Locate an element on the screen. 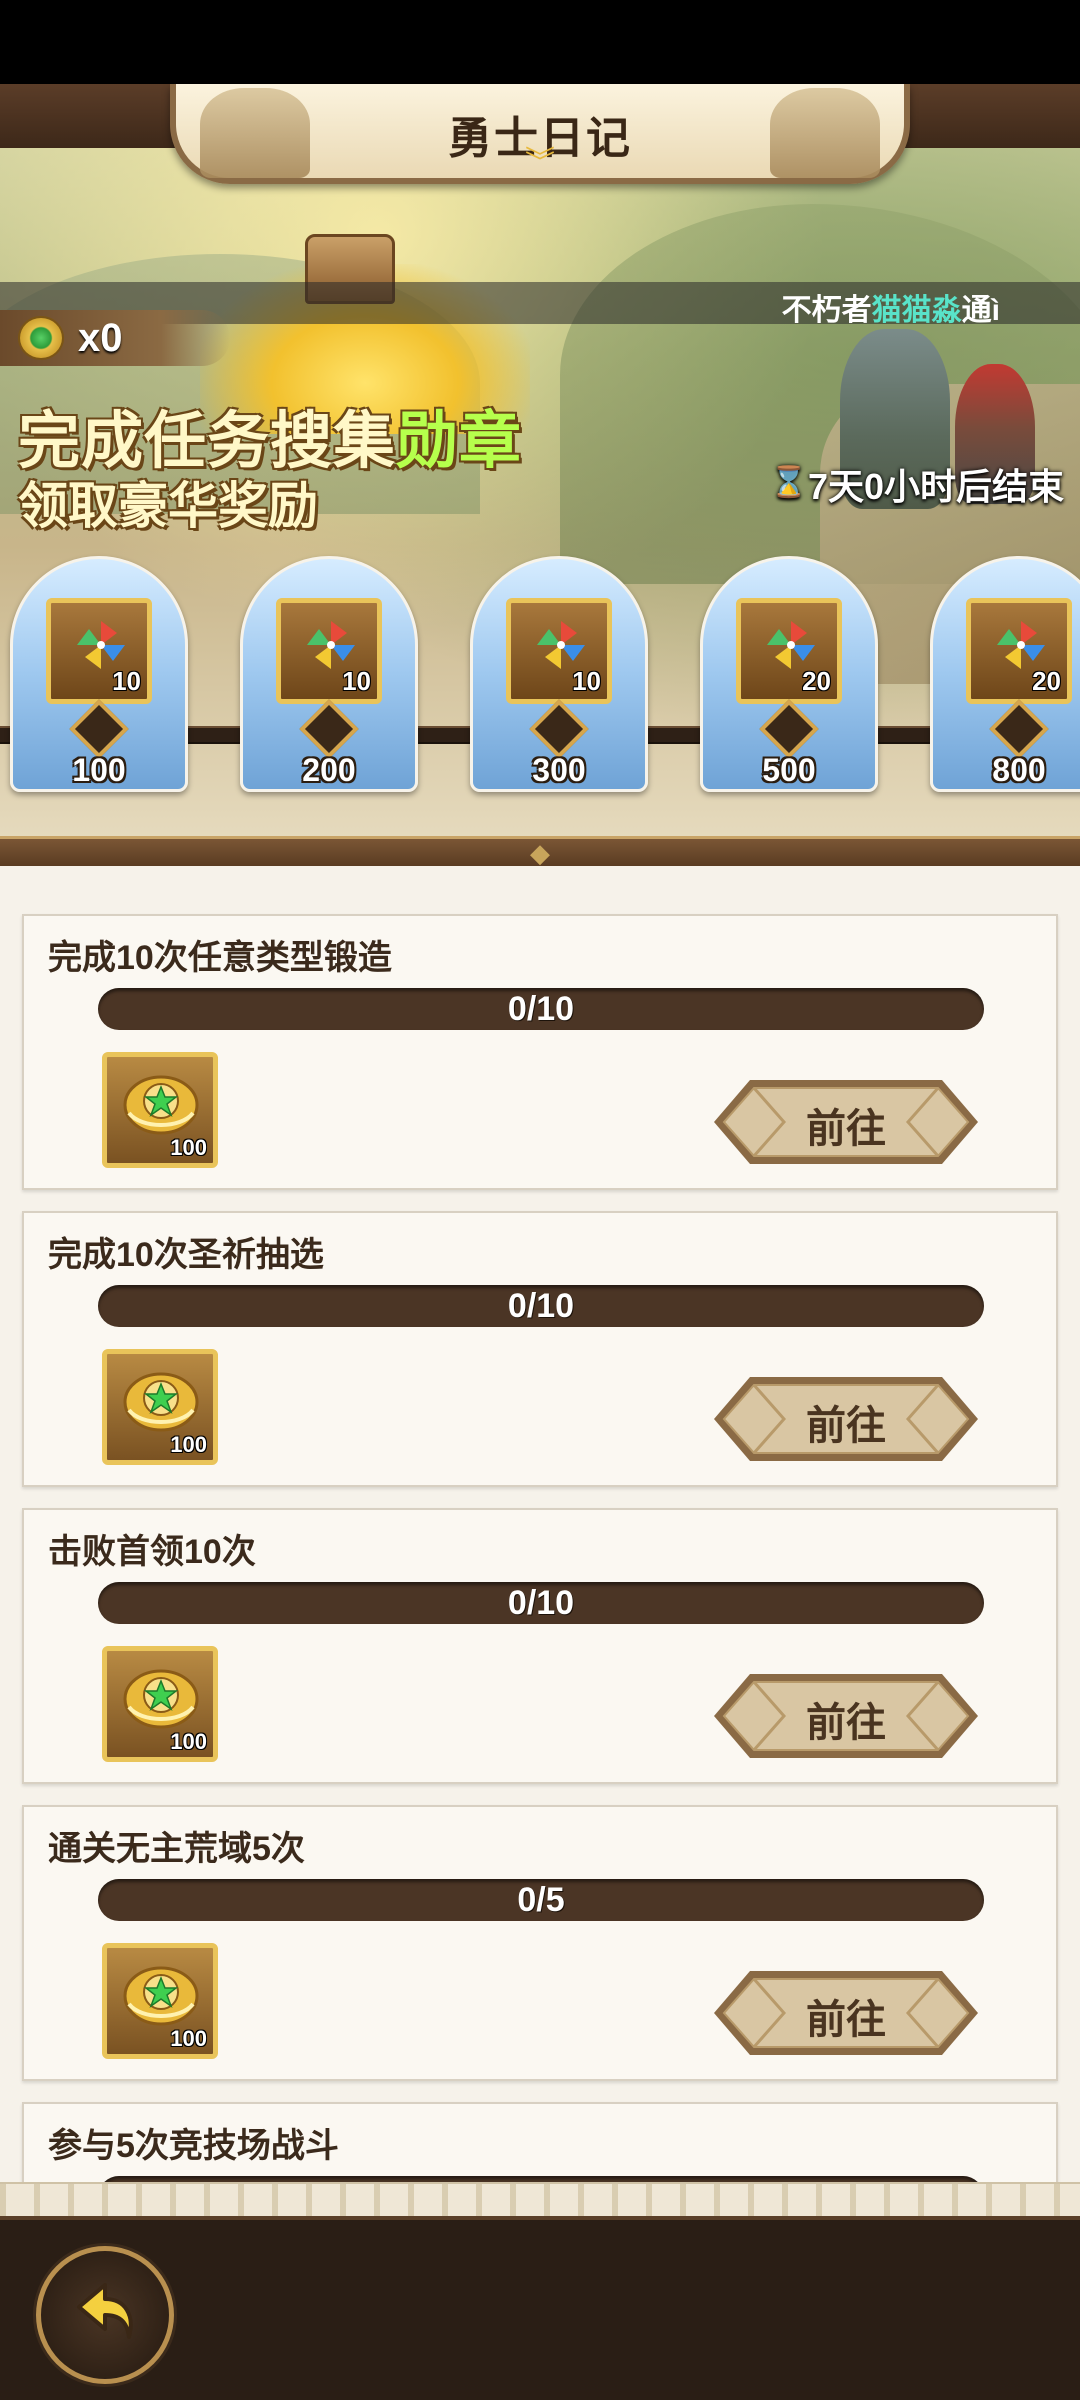 The image size is (1080, 2400). milestone-reward: 10 200 is located at coordinates (329, 674).